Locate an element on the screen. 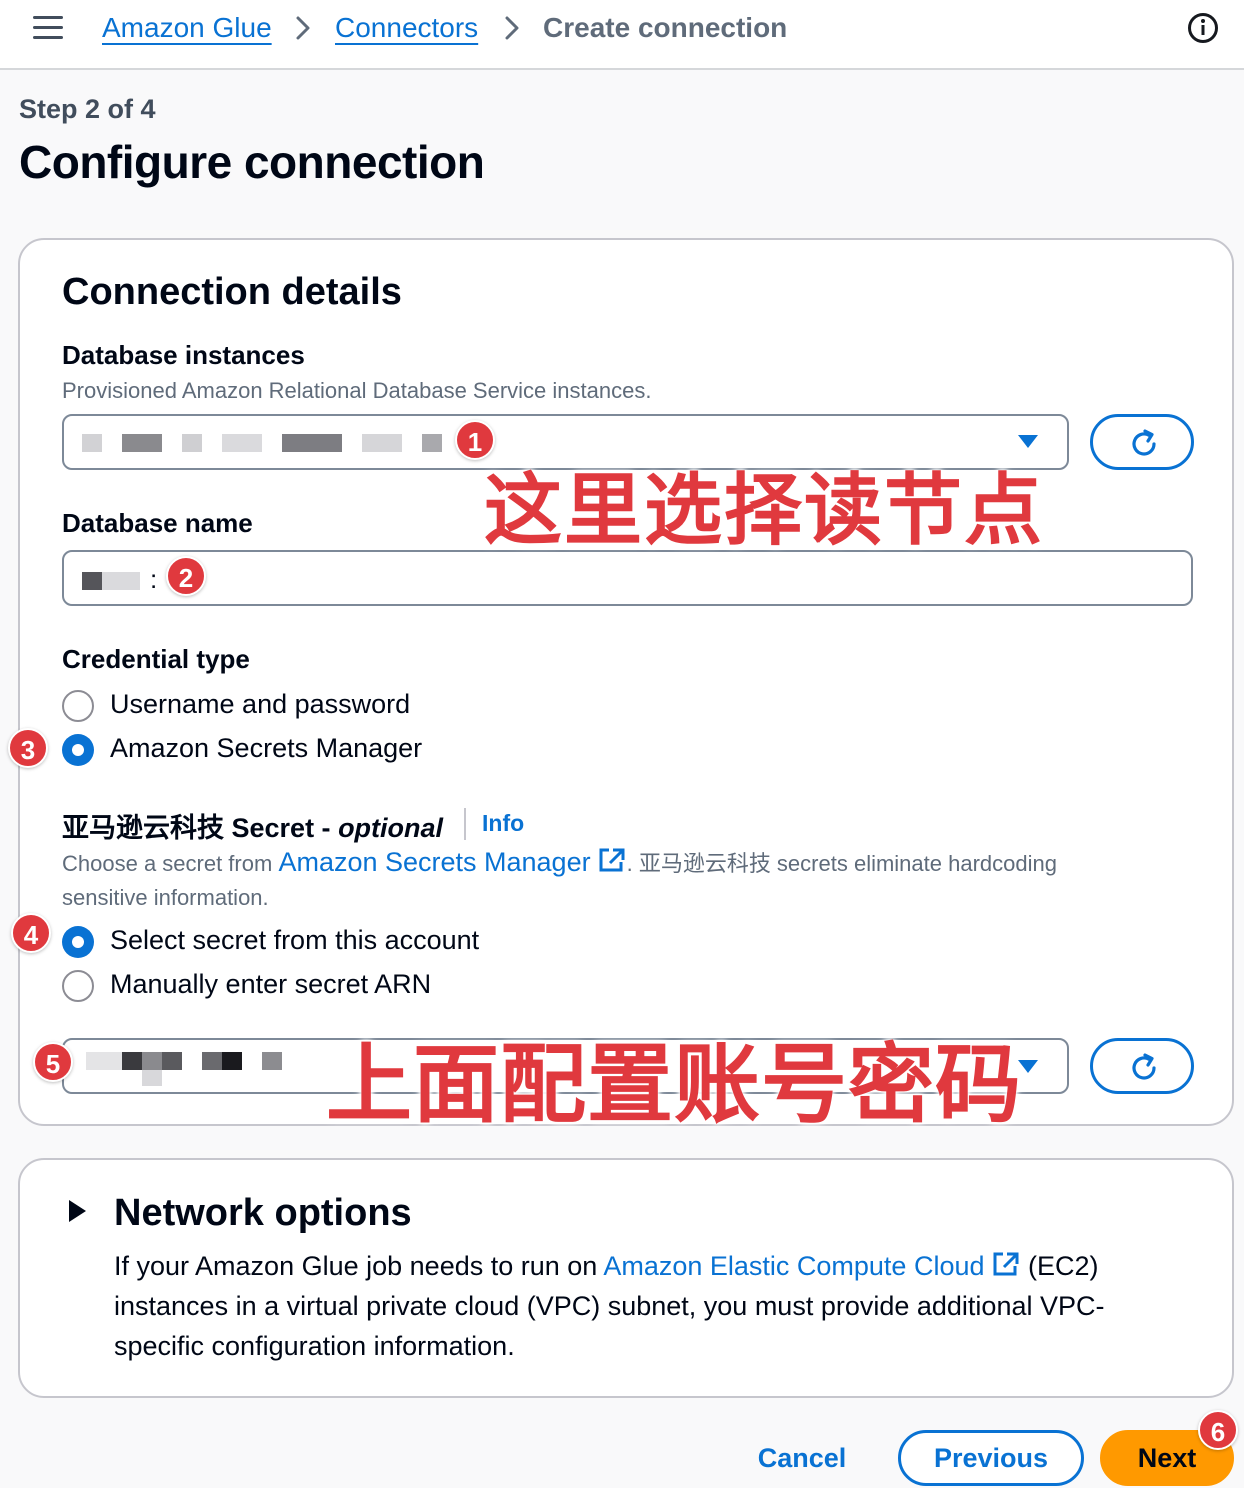  step-indicator: Step 2 of 4 is located at coordinates (87, 109).